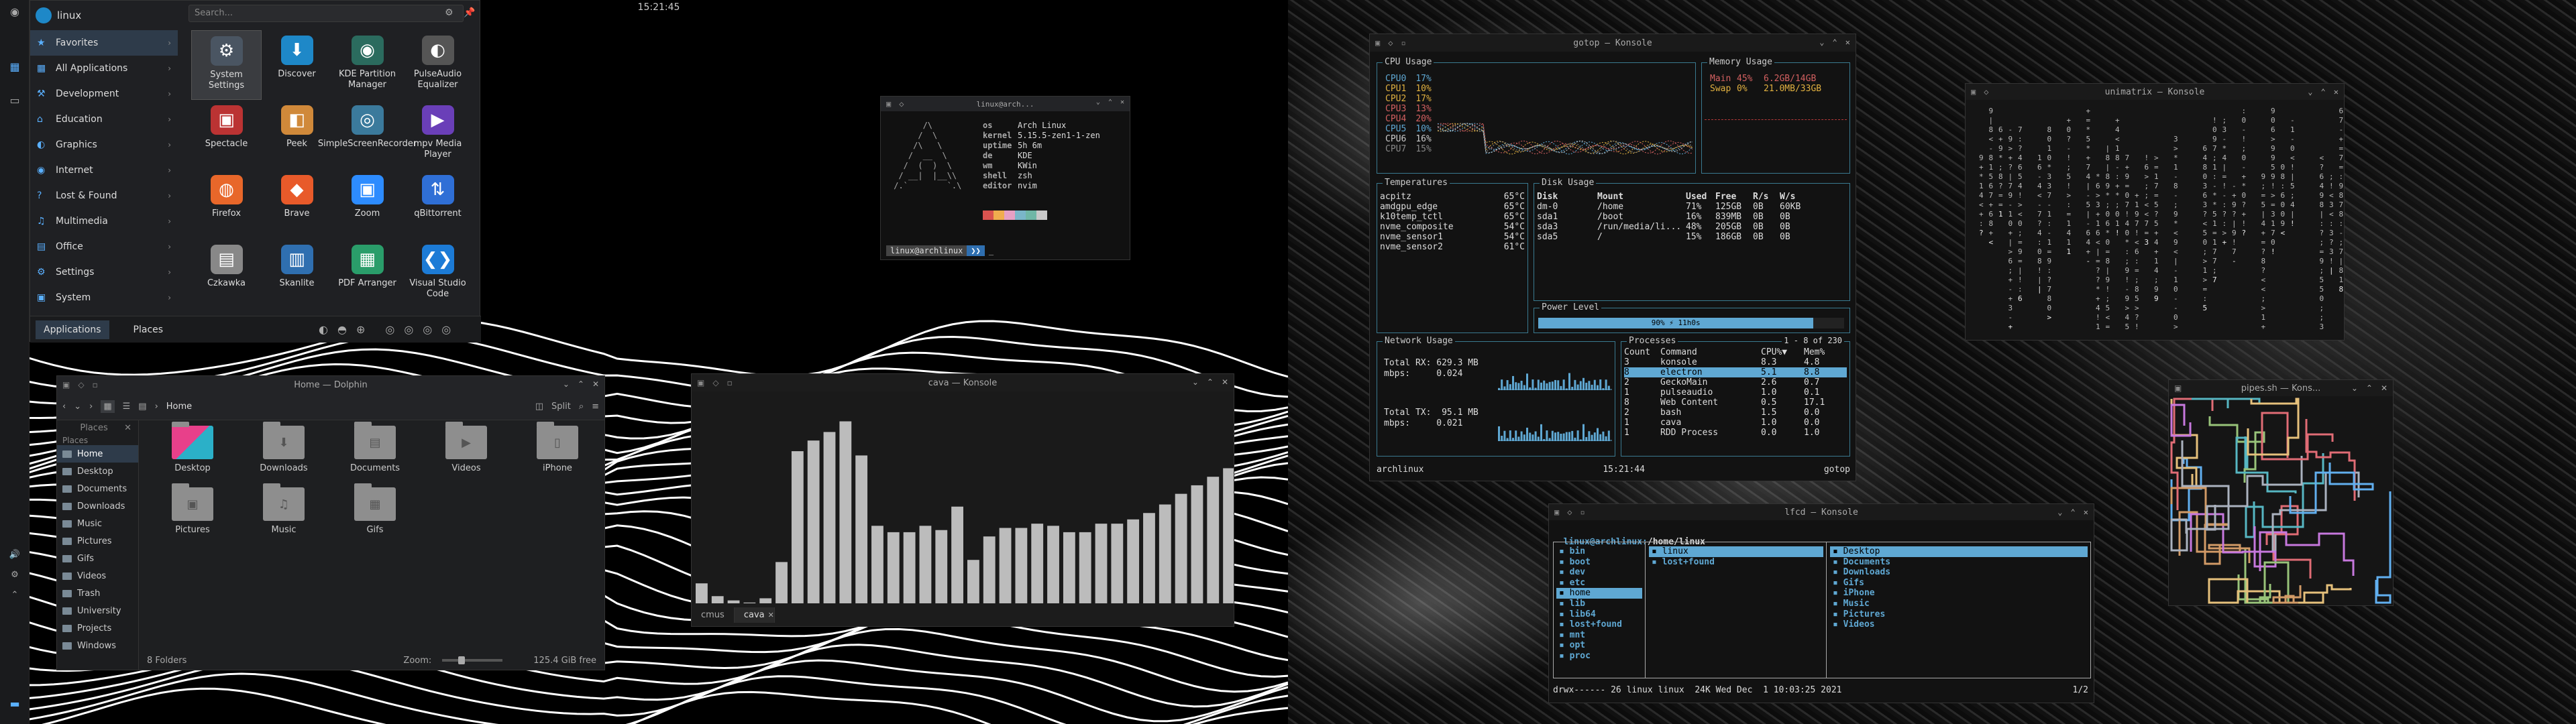  I want to click on tray-expand-icon: ⌃, so click(15, 595).